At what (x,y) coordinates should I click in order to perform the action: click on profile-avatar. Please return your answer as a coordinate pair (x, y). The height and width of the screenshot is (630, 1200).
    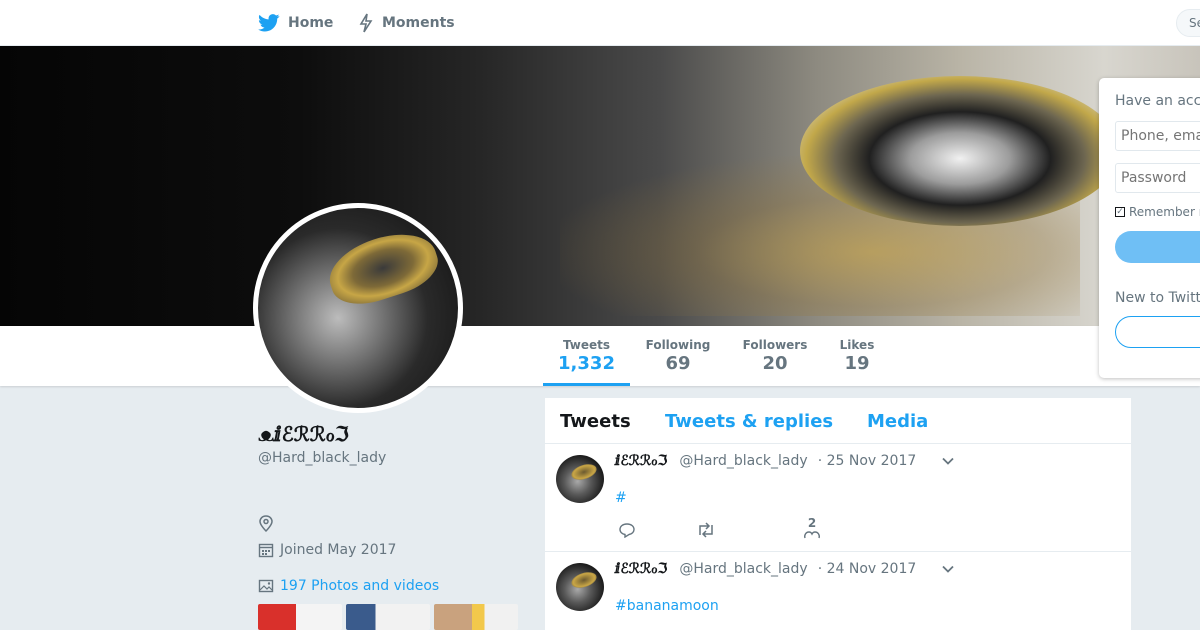
    Looking at the image, I should click on (358, 308).